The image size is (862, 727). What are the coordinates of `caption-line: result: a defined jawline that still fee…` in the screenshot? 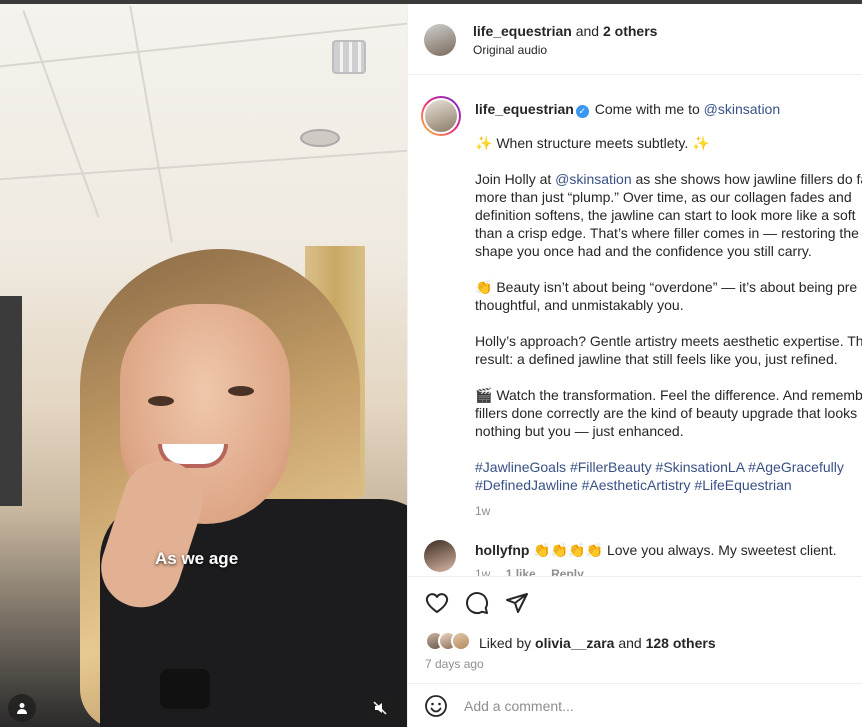 It's located at (668, 359).